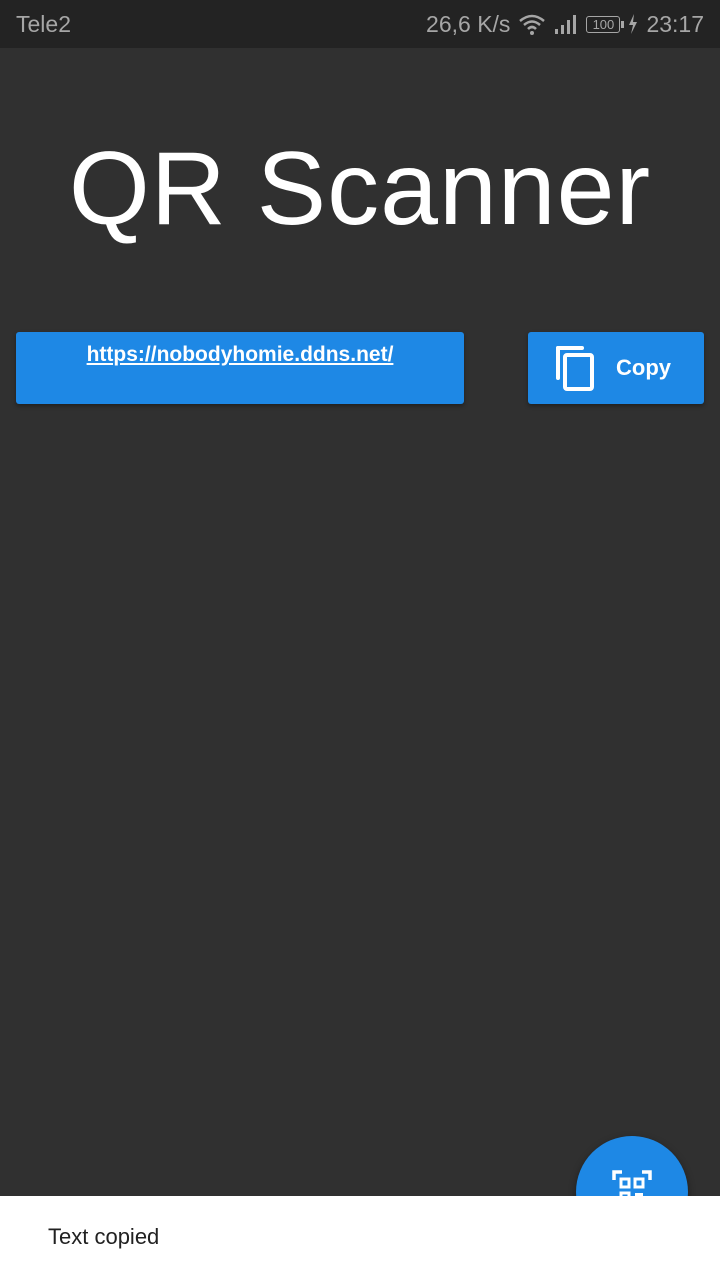 Image resolution: width=720 pixels, height=1280 pixels. What do you see at coordinates (468, 23) in the screenshot?
I see `network-speed: 26,6 K/s` at bounding box center [468, 23].